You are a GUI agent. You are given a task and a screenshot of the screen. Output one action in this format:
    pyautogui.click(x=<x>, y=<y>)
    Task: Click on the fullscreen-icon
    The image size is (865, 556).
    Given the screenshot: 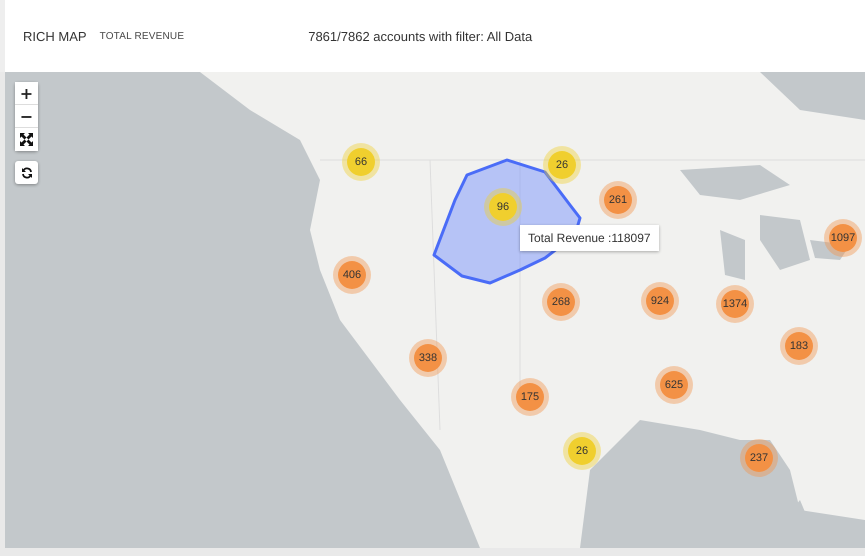 What is the action you would take?
    pyautogui.click(x=26, y=139)
    